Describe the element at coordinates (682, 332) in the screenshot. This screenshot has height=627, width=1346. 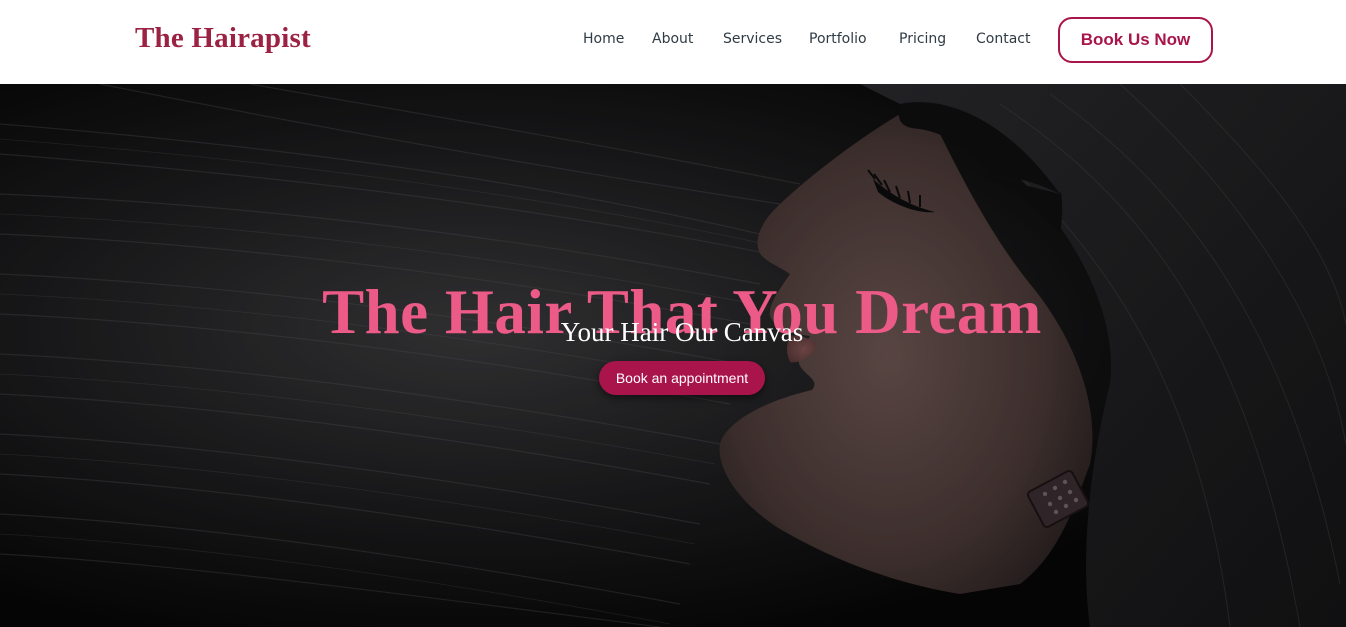
I see `hero-subtitle: Your Hair Our Canvas` at that location.